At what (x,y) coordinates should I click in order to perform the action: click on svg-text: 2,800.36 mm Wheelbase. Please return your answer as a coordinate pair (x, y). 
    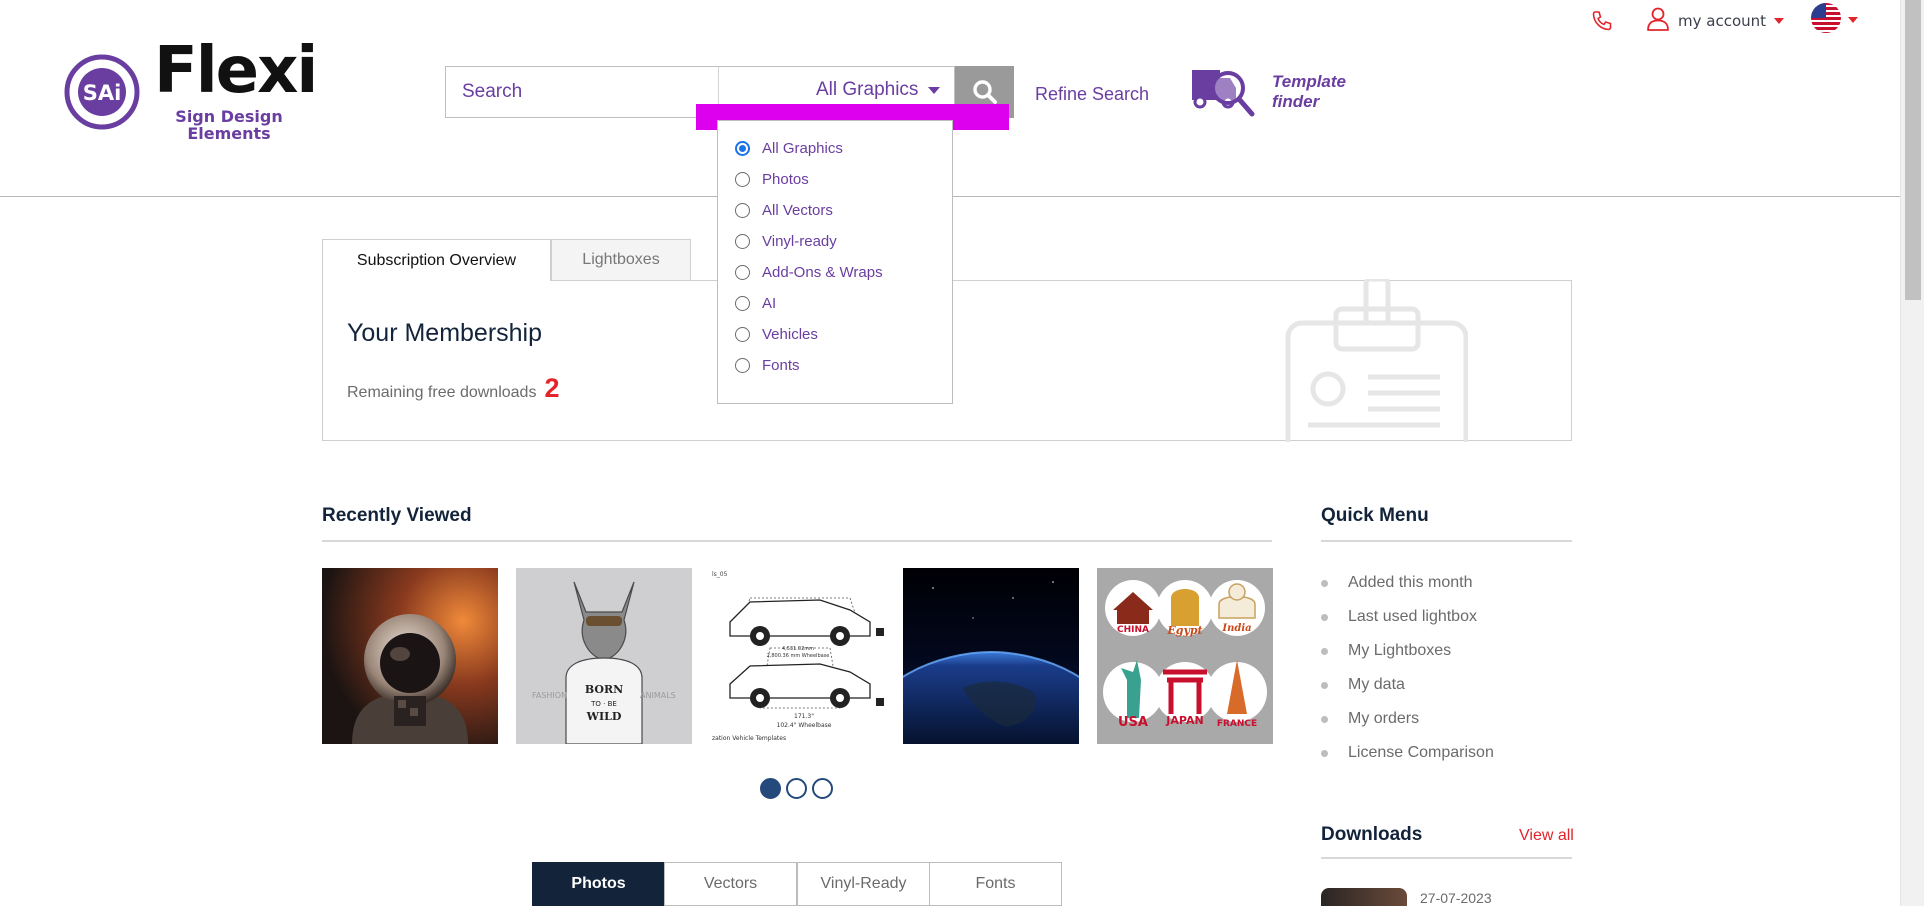
    Looking at the image, I should click on (798, 656).